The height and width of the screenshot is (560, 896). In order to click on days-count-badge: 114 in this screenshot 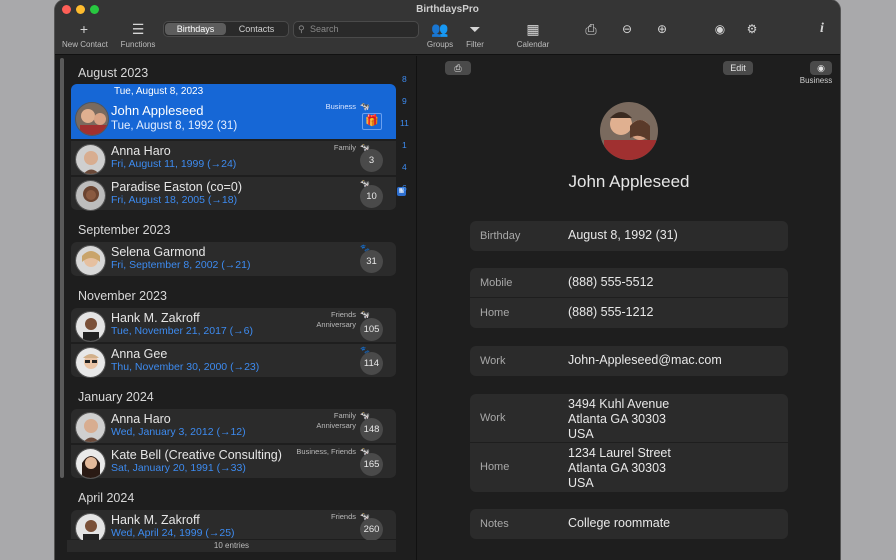, I will do `click(371, 363)`.